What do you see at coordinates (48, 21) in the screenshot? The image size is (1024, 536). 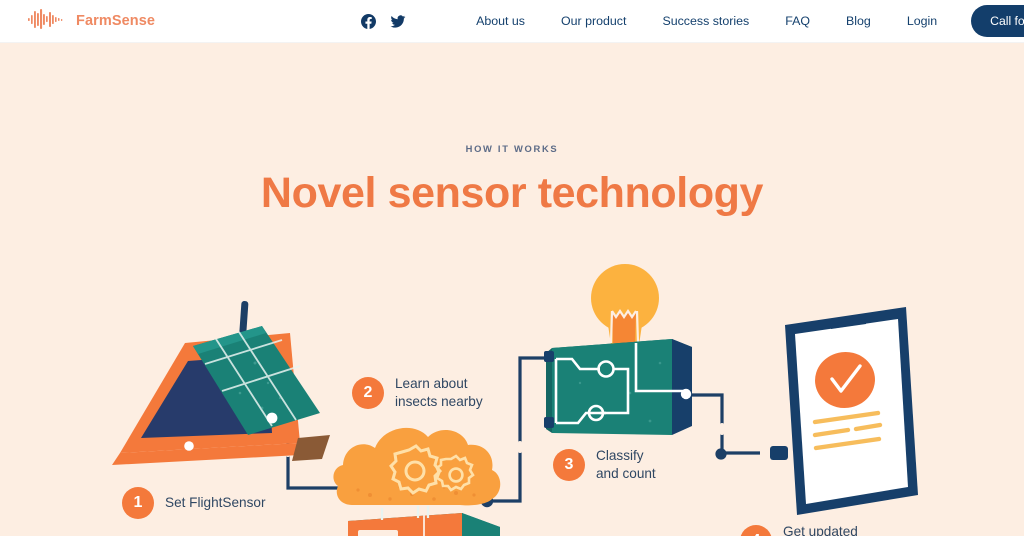 I see `waveform-icon` at bounding box center [48, 21].